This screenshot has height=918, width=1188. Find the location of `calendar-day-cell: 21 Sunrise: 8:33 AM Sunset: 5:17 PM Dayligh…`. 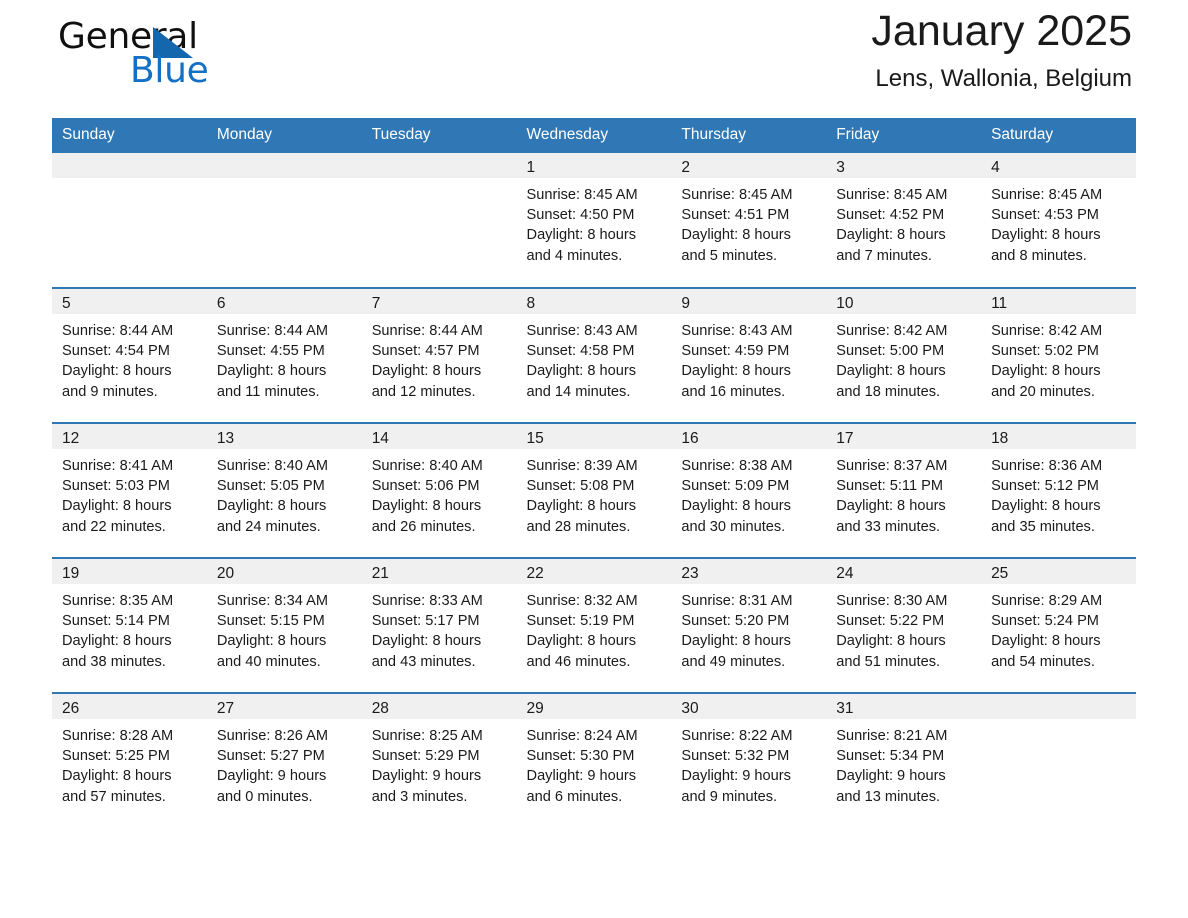

calendar-day-cell: 21 Sunrise: 8:33 AM Sunset: 5:17 PM Dayligh… is located at coordinates (439, 625).